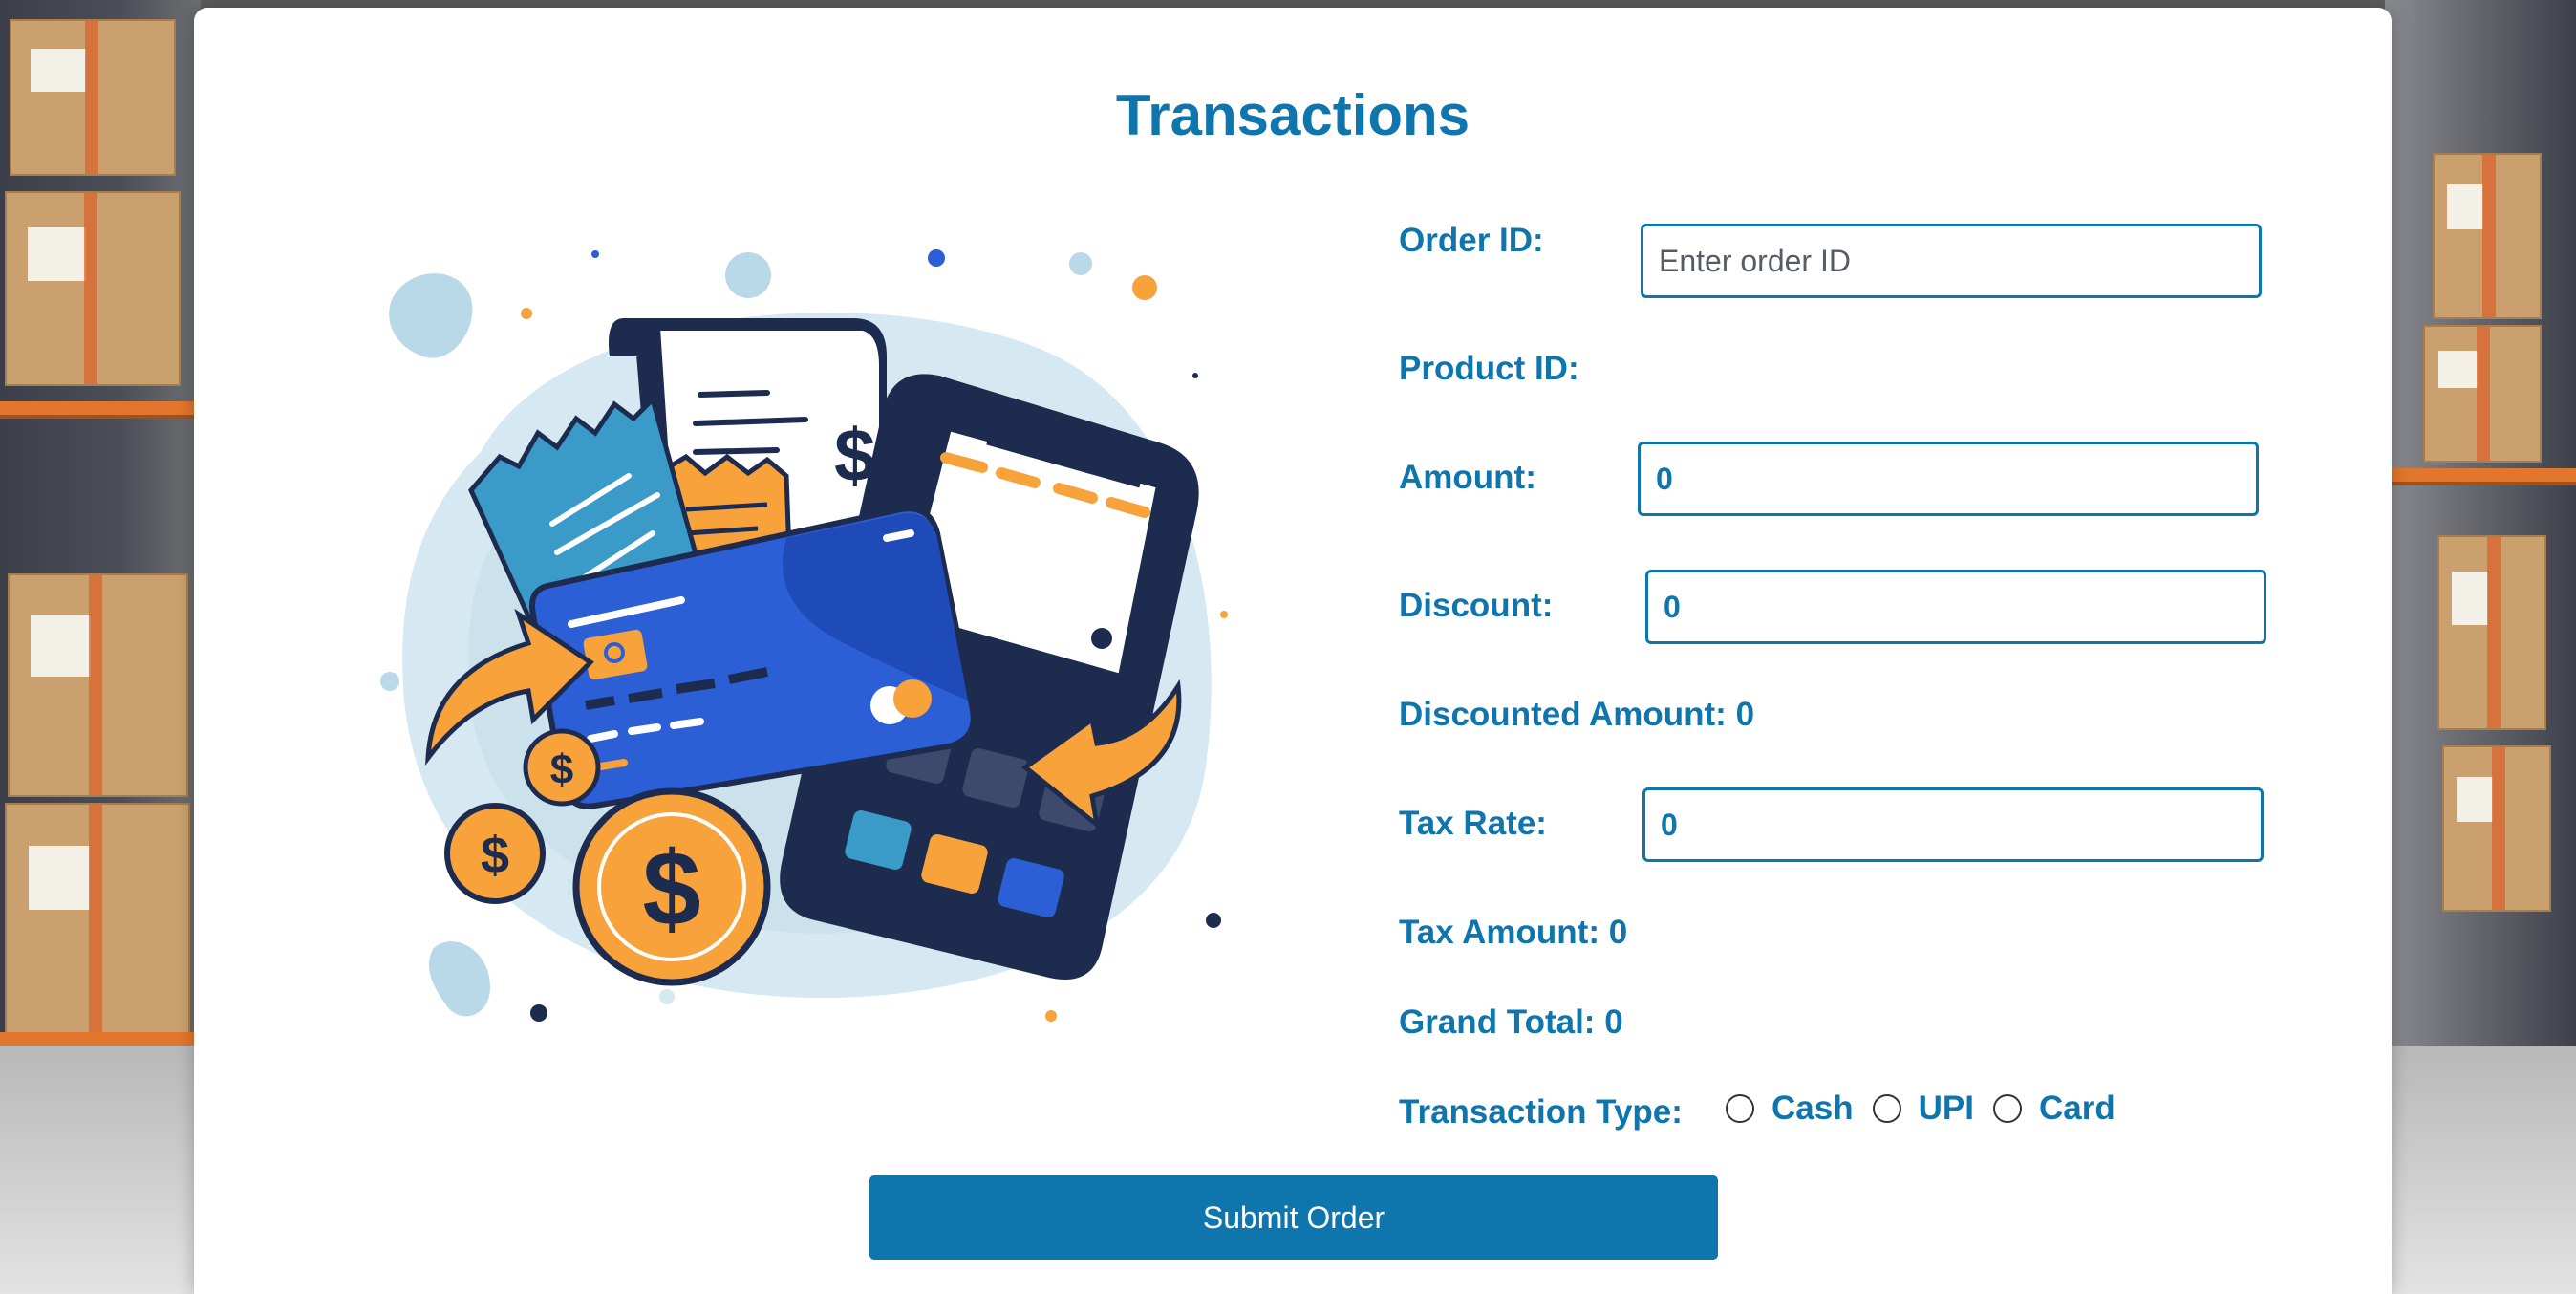 Image resolution: width=2576 pixels, height=1294 pixels. I want to click on tax-rate-field, so click(1953, 824).